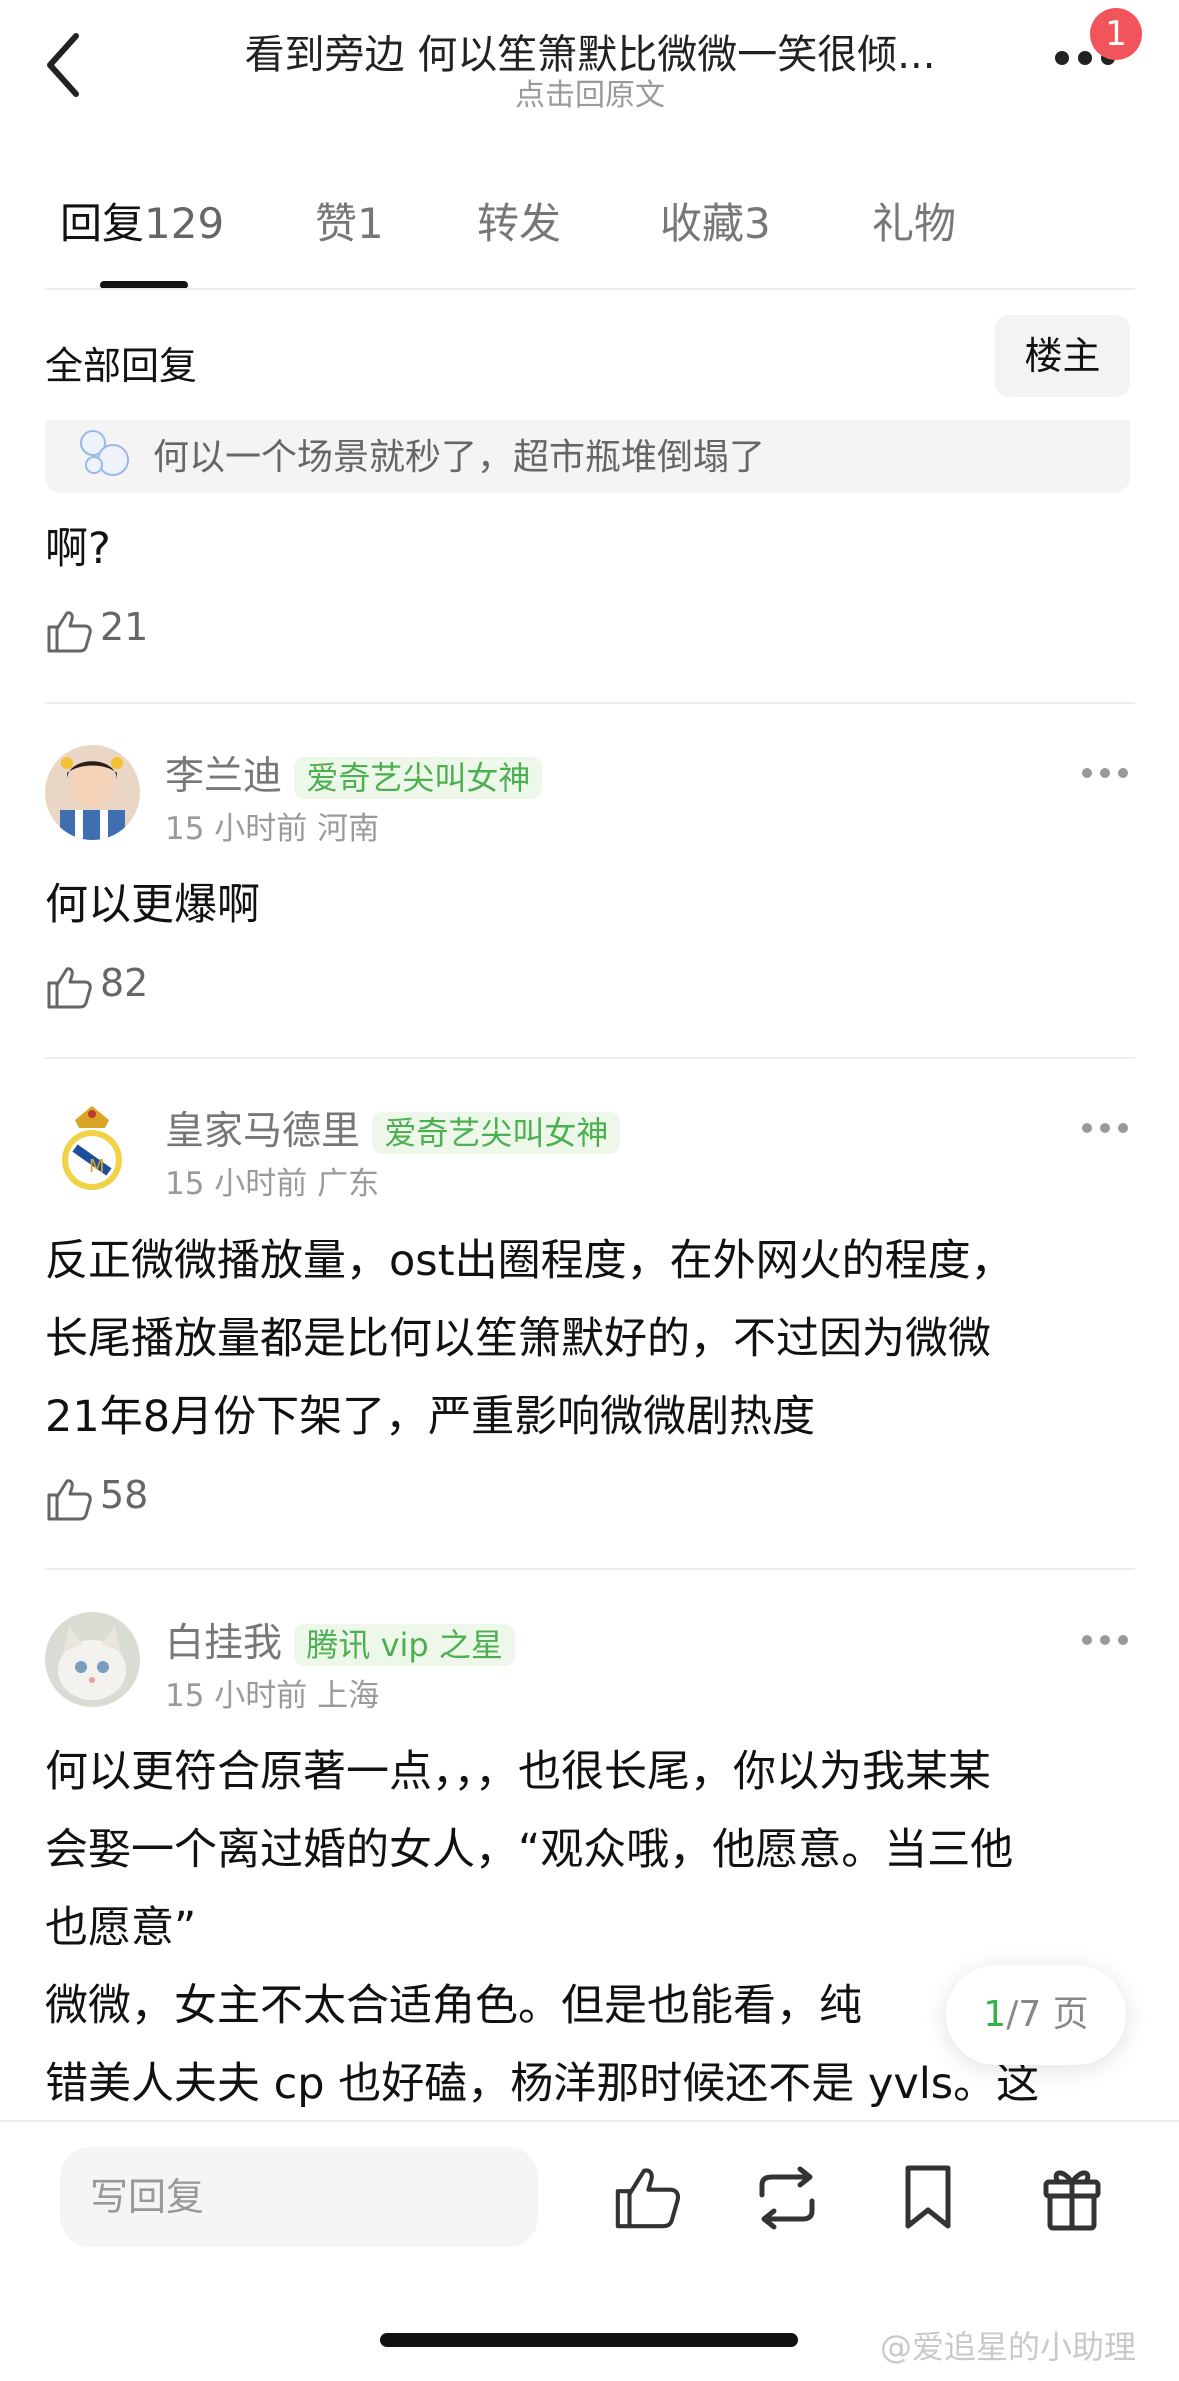  I want to click on svg-text: M, so click(97, 1166).